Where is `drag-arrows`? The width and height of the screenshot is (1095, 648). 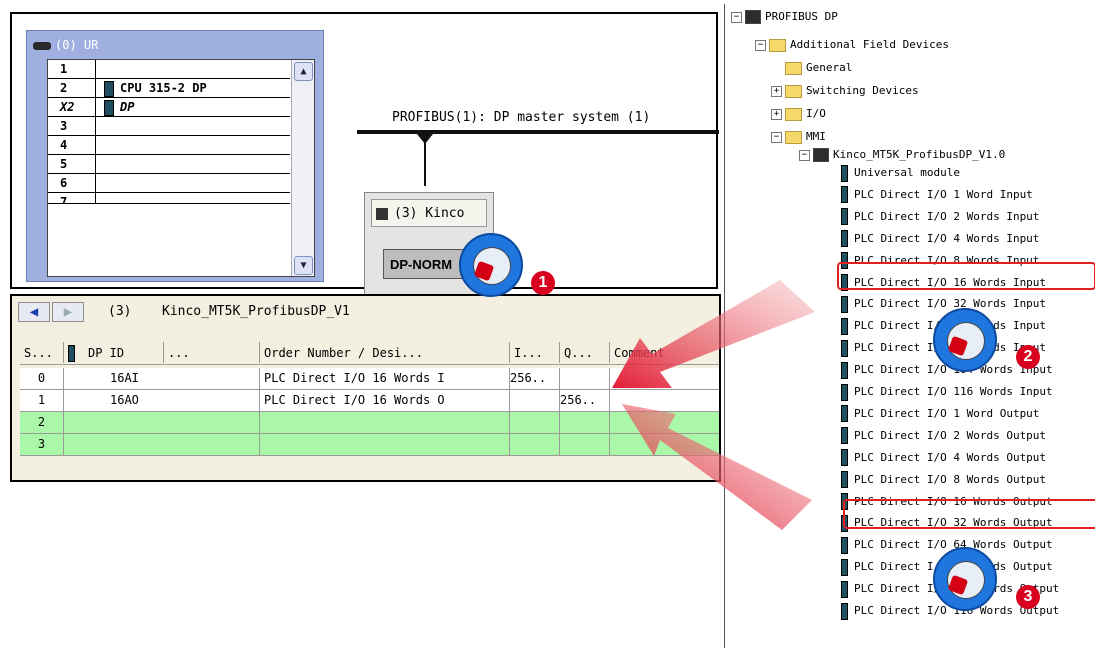
drag-arrows is located at coordinates (713, 405).